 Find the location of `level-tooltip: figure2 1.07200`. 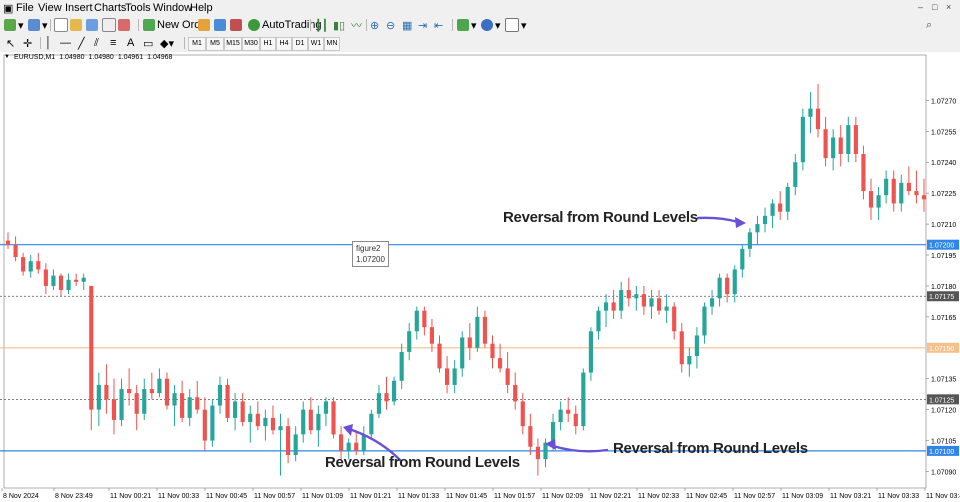

level-tooltip: figure2 1.07200 is located at coordinates (370, 254).